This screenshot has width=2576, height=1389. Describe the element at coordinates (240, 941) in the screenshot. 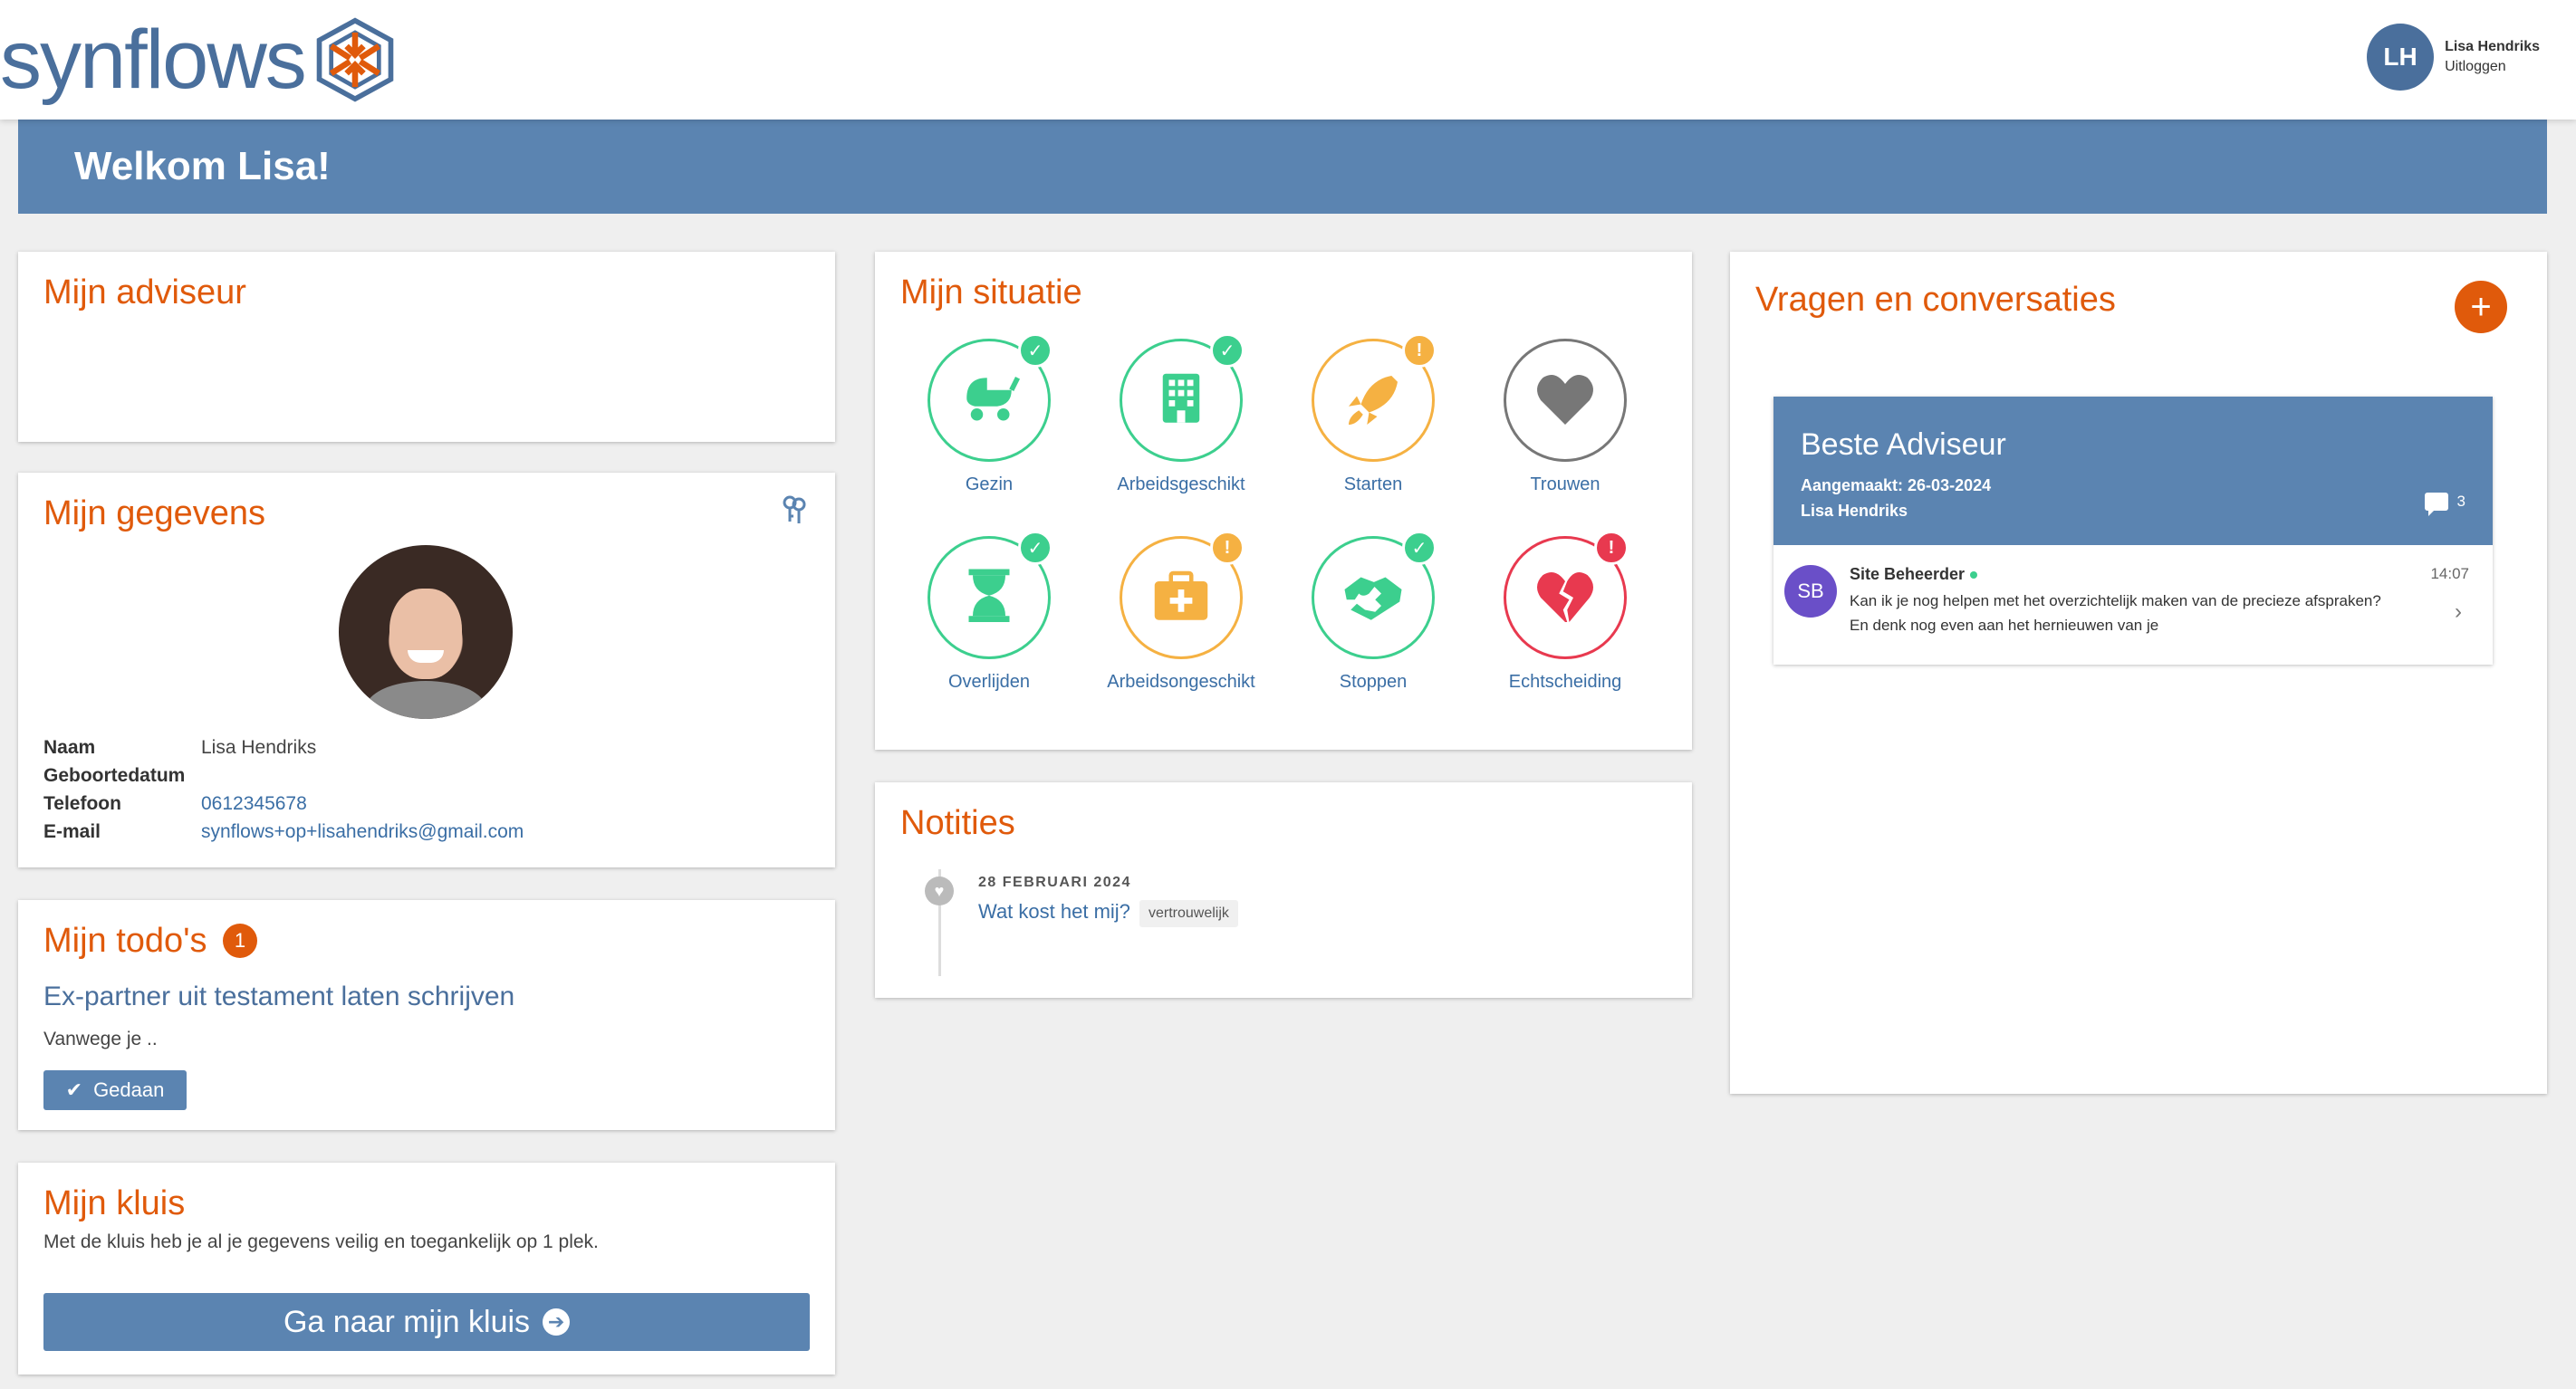

I see `todo-count-badge: 1` at that location.